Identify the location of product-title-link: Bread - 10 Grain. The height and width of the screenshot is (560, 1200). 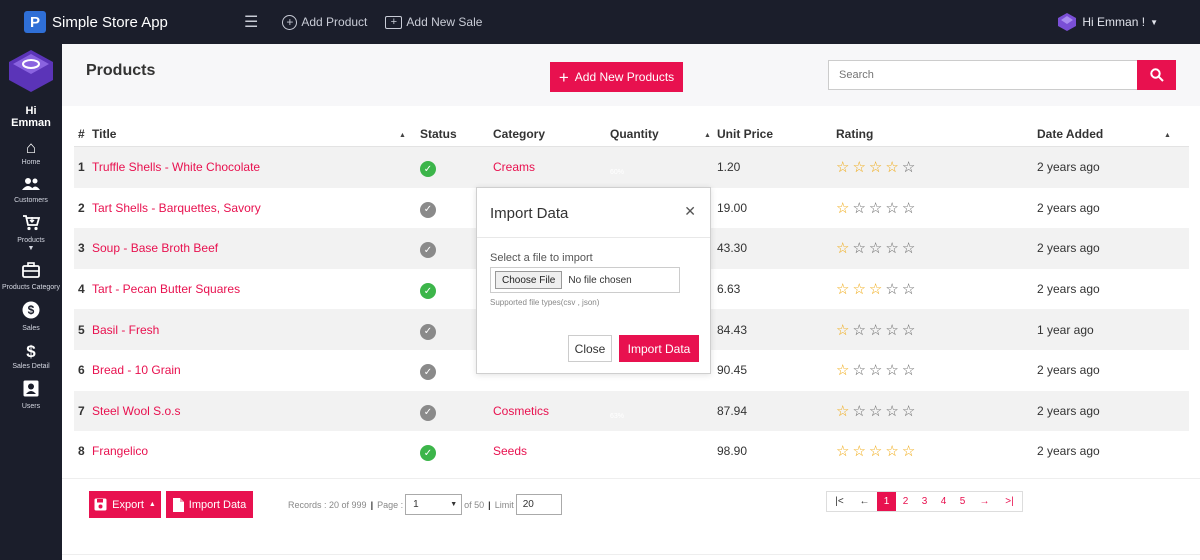
(251, 370).